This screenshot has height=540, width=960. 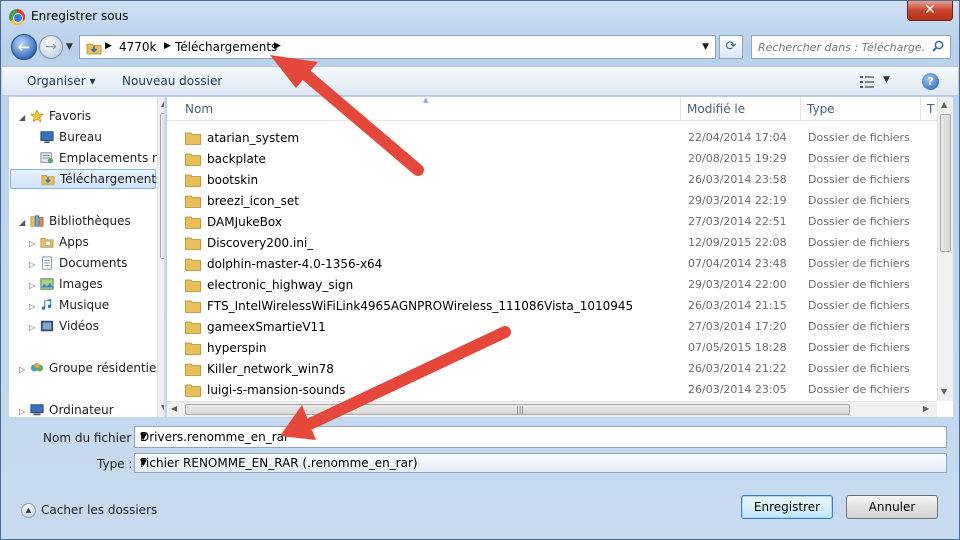 I want to click on computer-icon, so click(x=37, y=410).